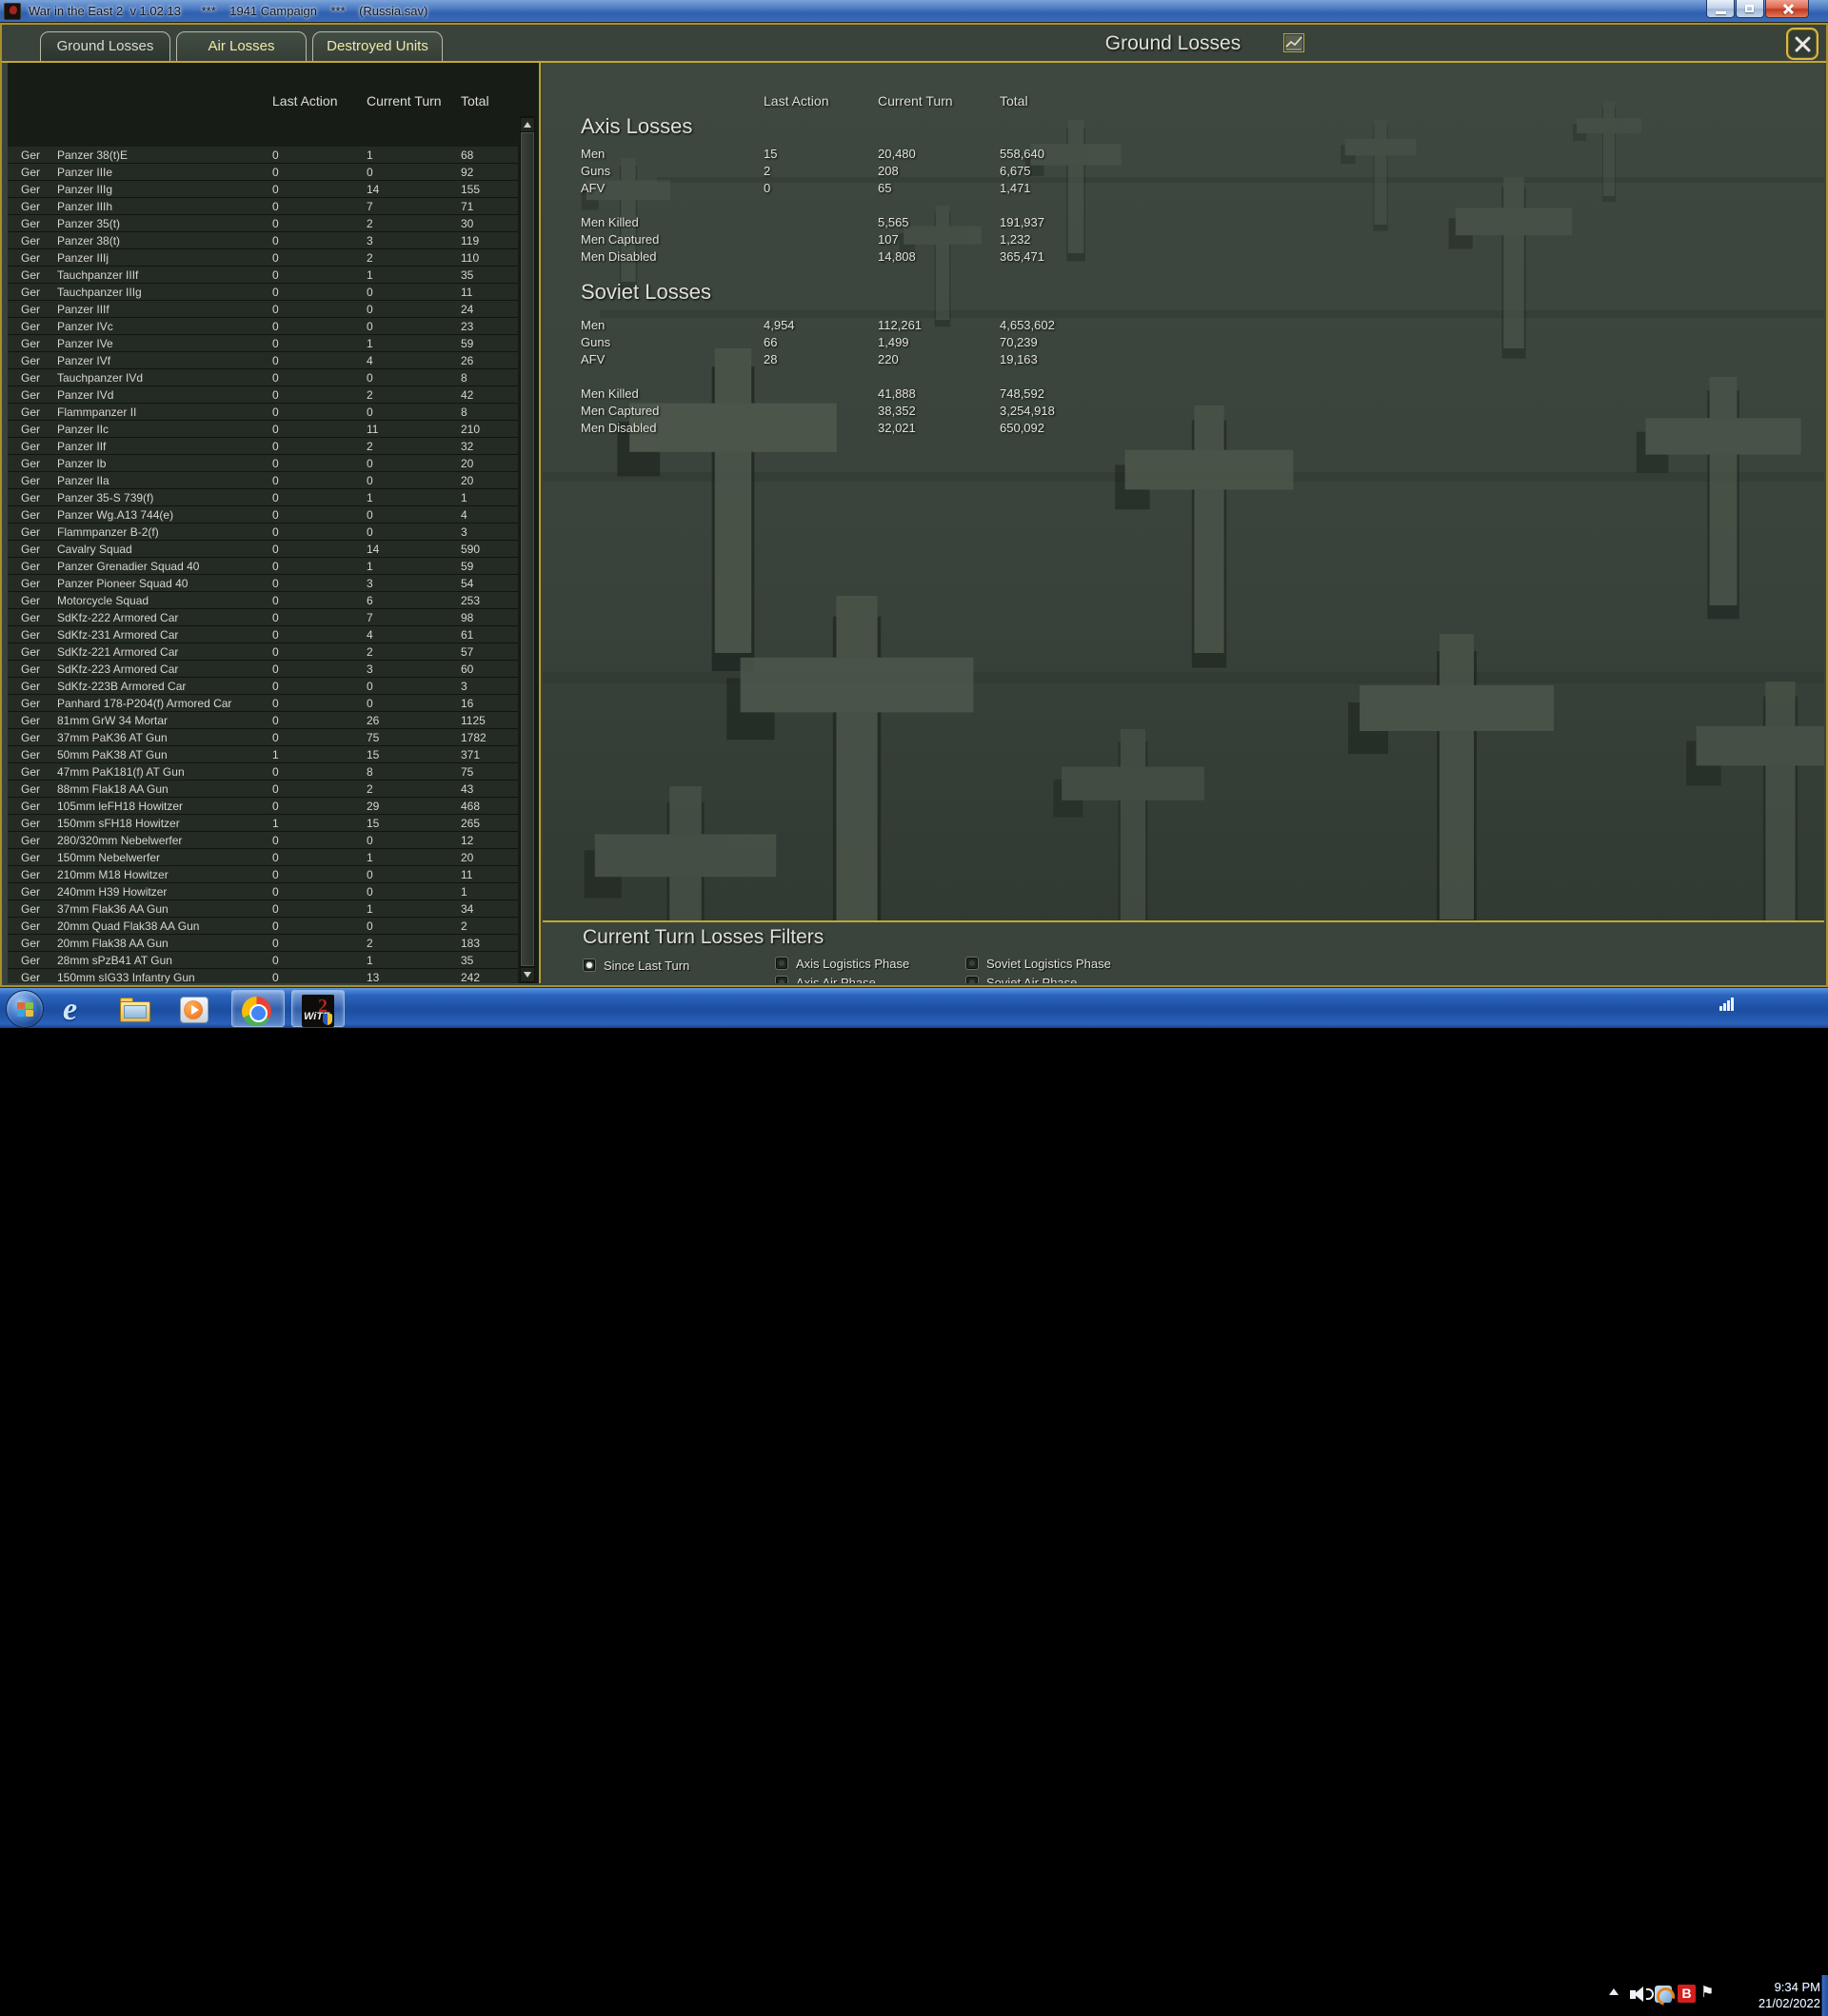 This screenshot has height=2016, width=1828. I want to click on table-row: Ger SdKfz-221 Armored Car 0 2 57, so click(263, 652).